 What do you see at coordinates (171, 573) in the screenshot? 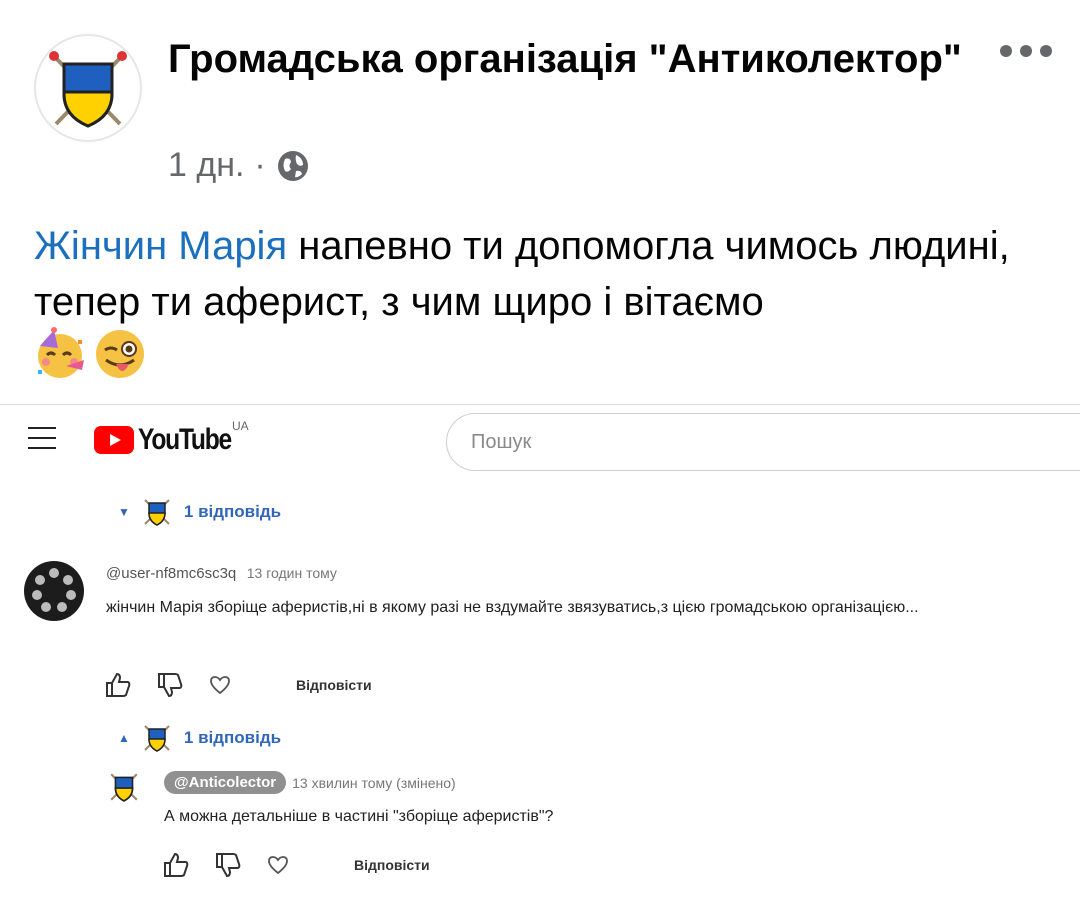
I see `comment-author: @user-nf8mc6sc3q` at bounding box center [171, 573].